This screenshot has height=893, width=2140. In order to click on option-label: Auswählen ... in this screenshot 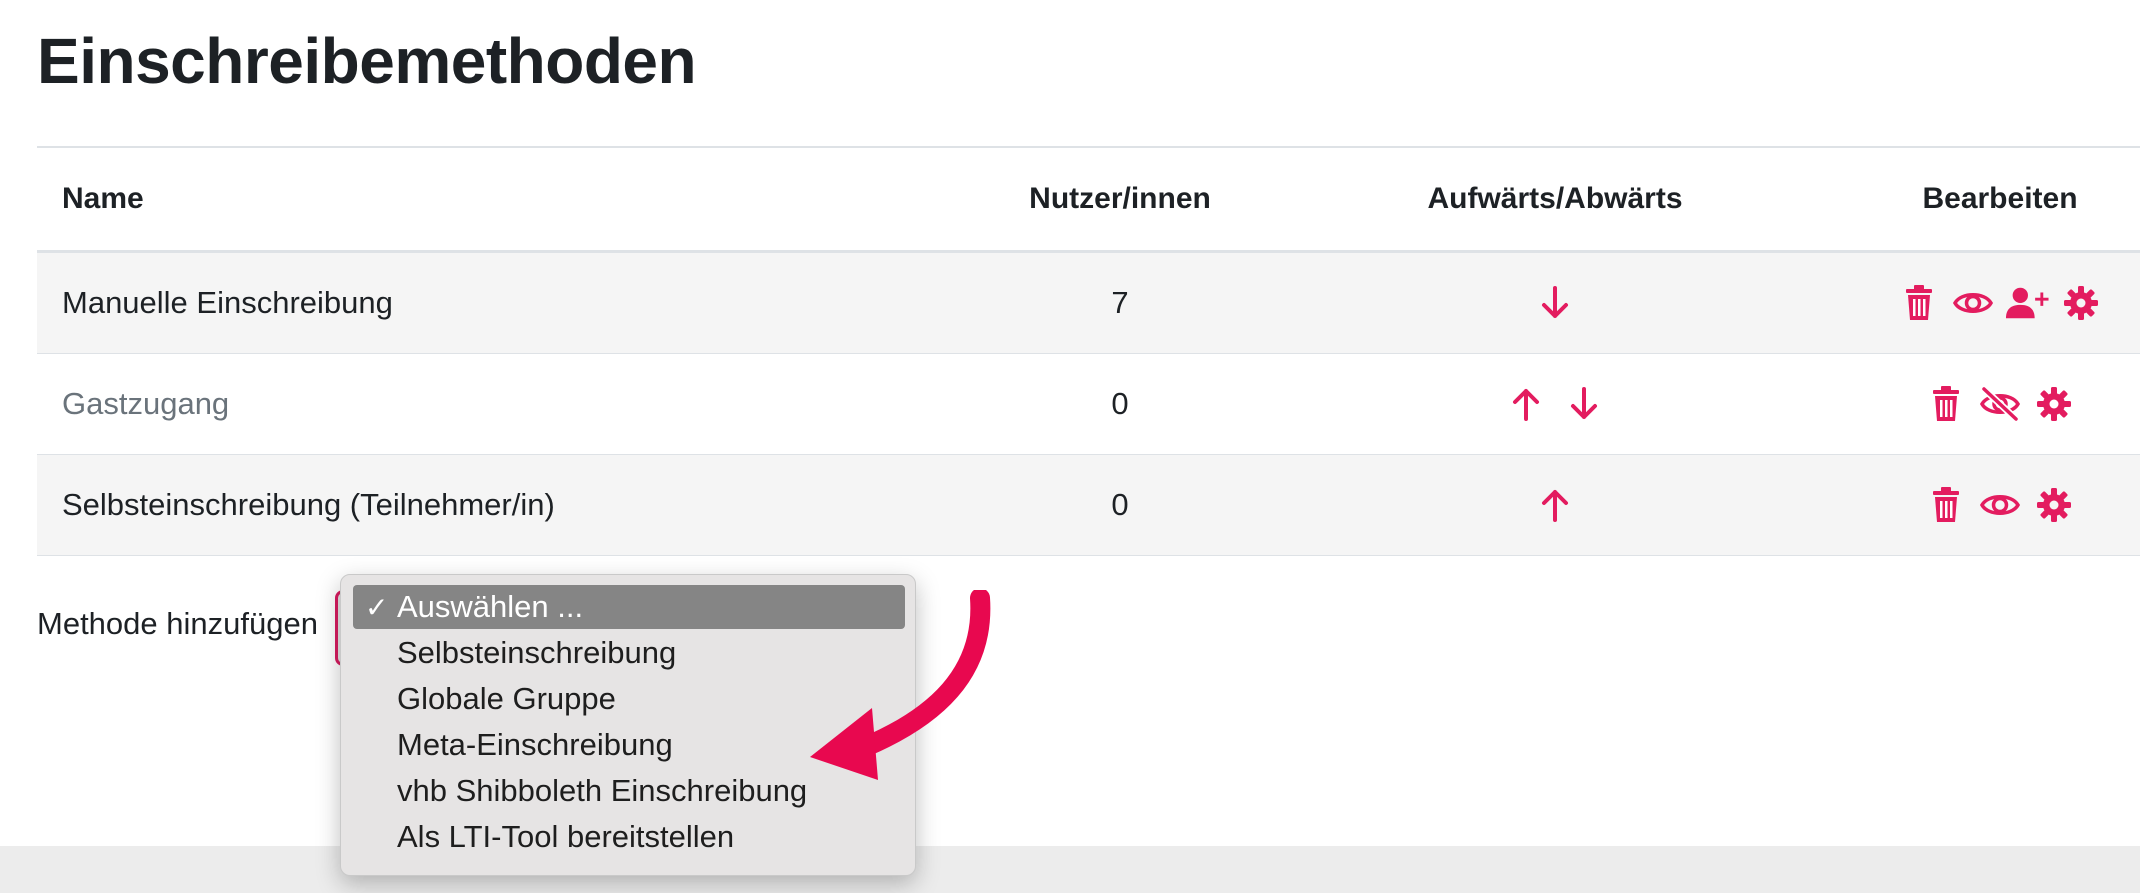, I will do `click(490, 606)`.